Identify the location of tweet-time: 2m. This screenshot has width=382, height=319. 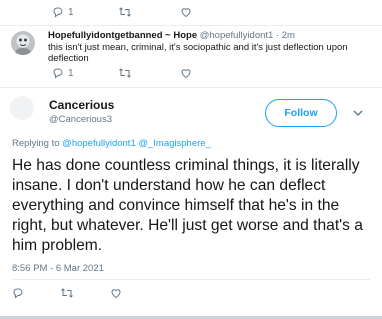
(288, 35).